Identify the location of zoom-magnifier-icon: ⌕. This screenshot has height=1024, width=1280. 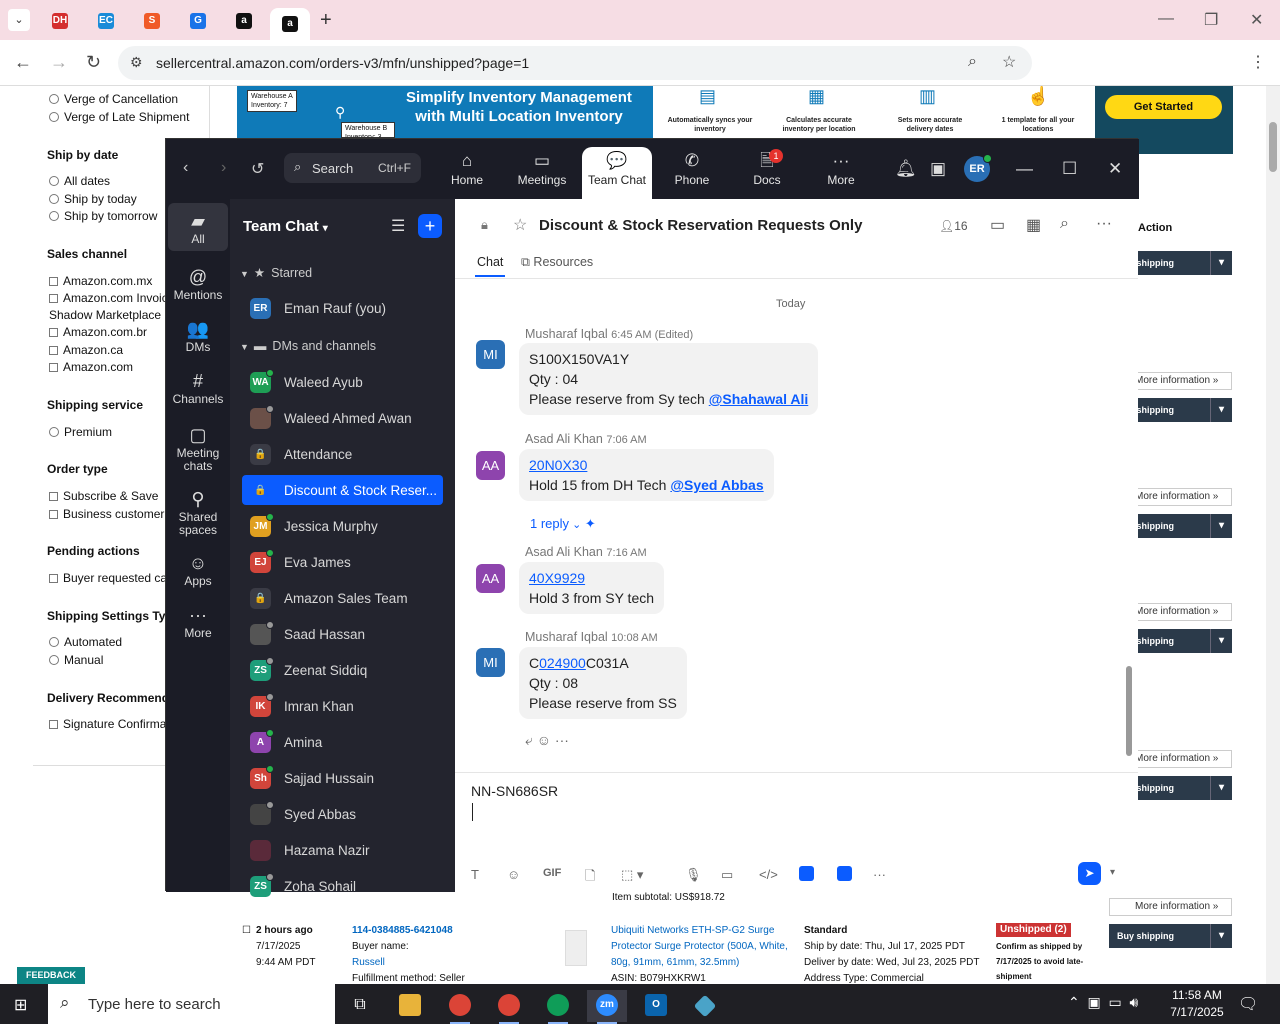
(972, 62).